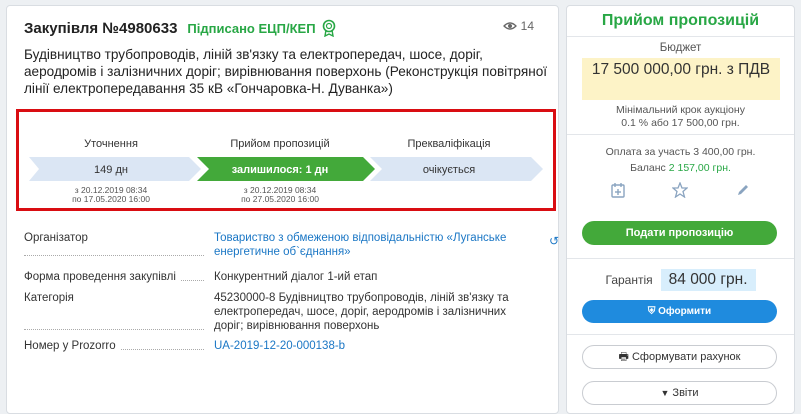  I want to click on prozorro-row: Номер у Prozorro UA-2019-12-20-000138-b, so click(269, 346).